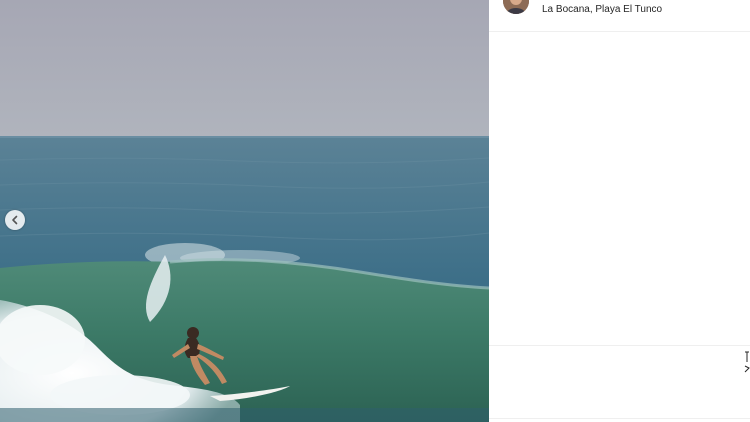 Image resolution: width=750 pixels, height=422 pixels. What do you see at coordinates (602, 9) in the screenshot?
I see `post-location-link: La Bocana, Playa El Tunco` at bounding box center [602, 9].